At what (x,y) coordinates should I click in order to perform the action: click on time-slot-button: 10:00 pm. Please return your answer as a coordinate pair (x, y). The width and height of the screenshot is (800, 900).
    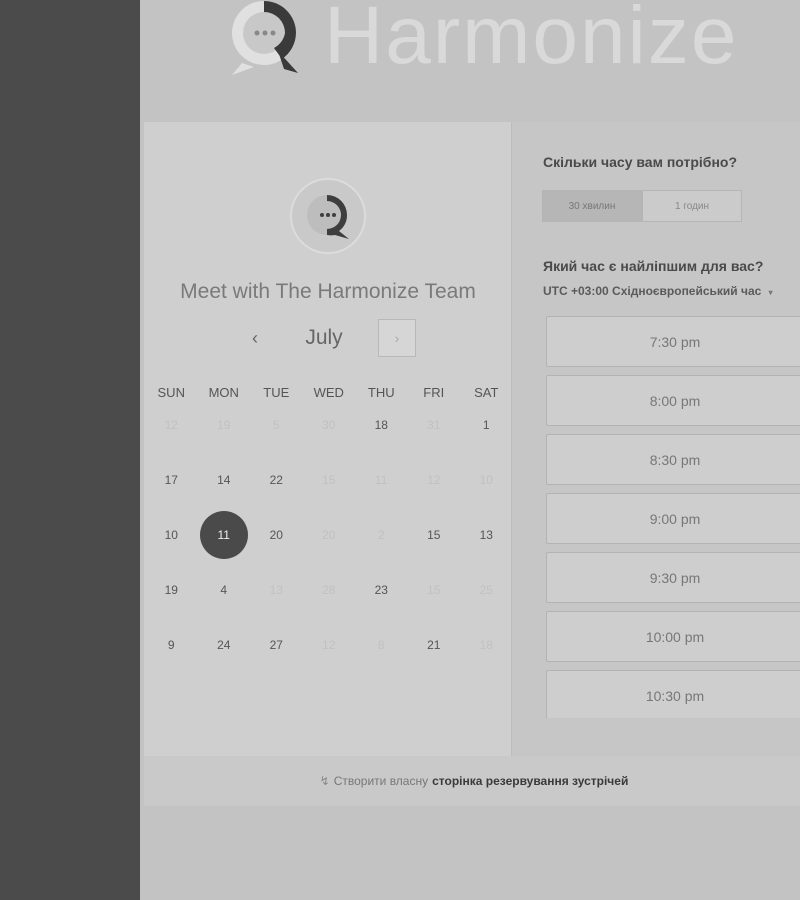
    Looking at the image, I should click on (673, 636).